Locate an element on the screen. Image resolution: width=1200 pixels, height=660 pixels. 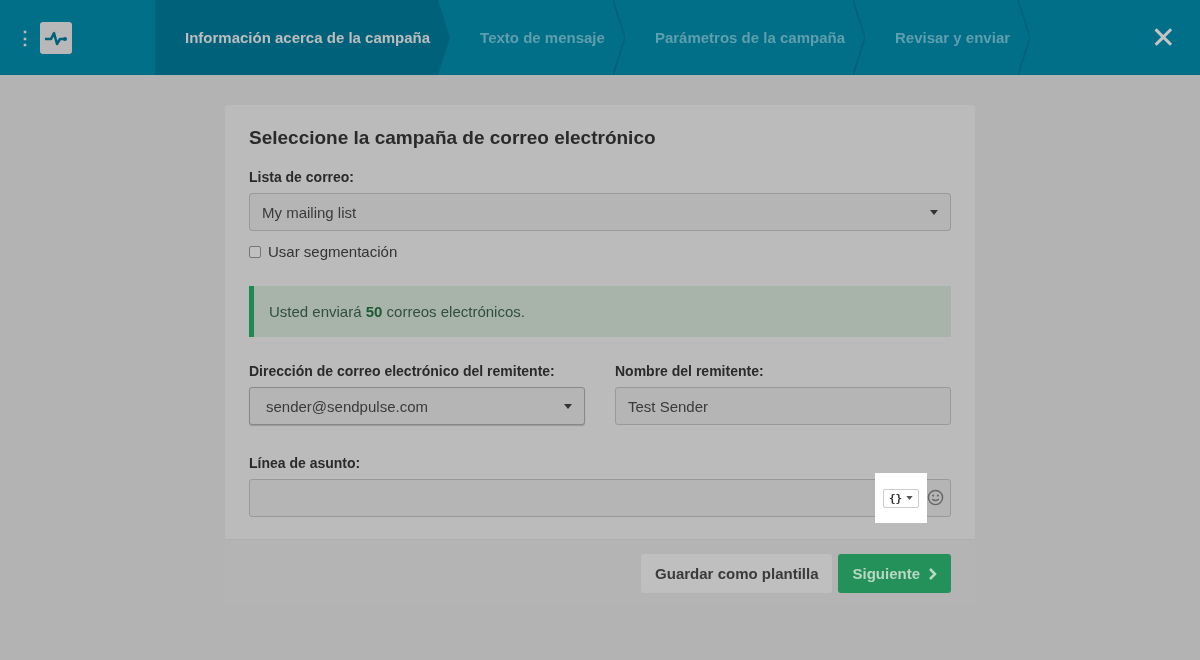
subject-field is located at coordinates (600, 498).